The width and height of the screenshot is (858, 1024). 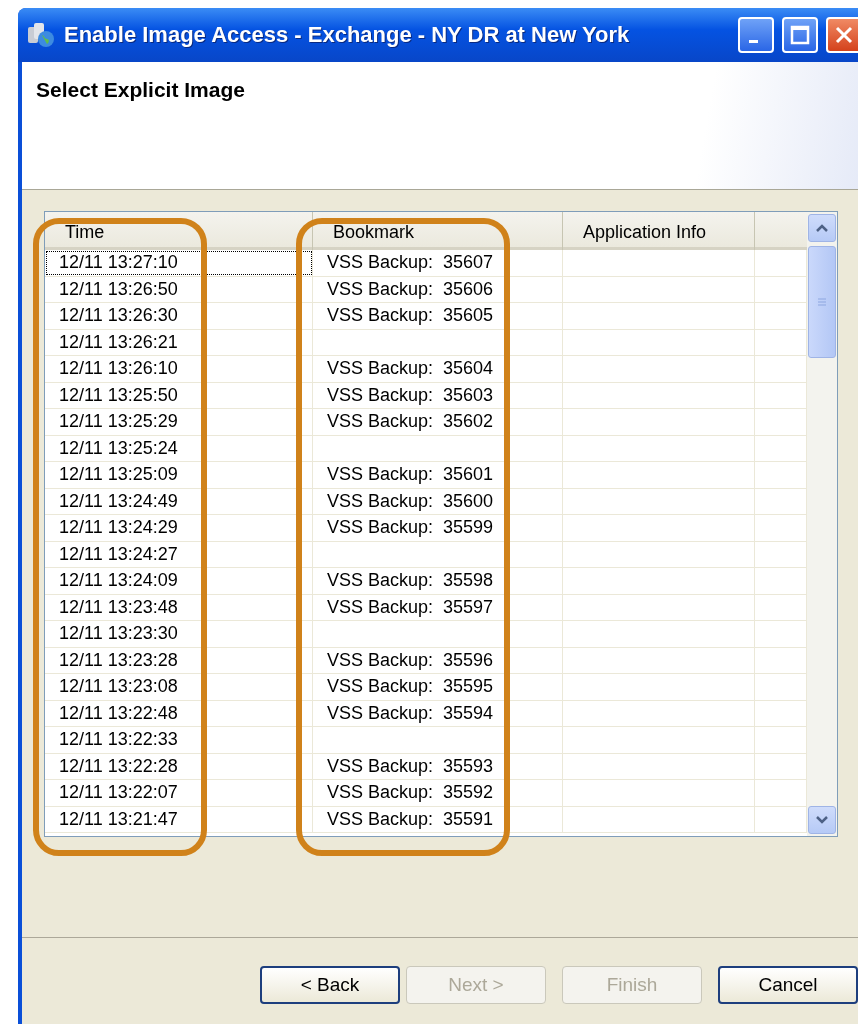 I want to click on bookmark-cell: VSS Backup: 35606, so click(x=438, y=289).